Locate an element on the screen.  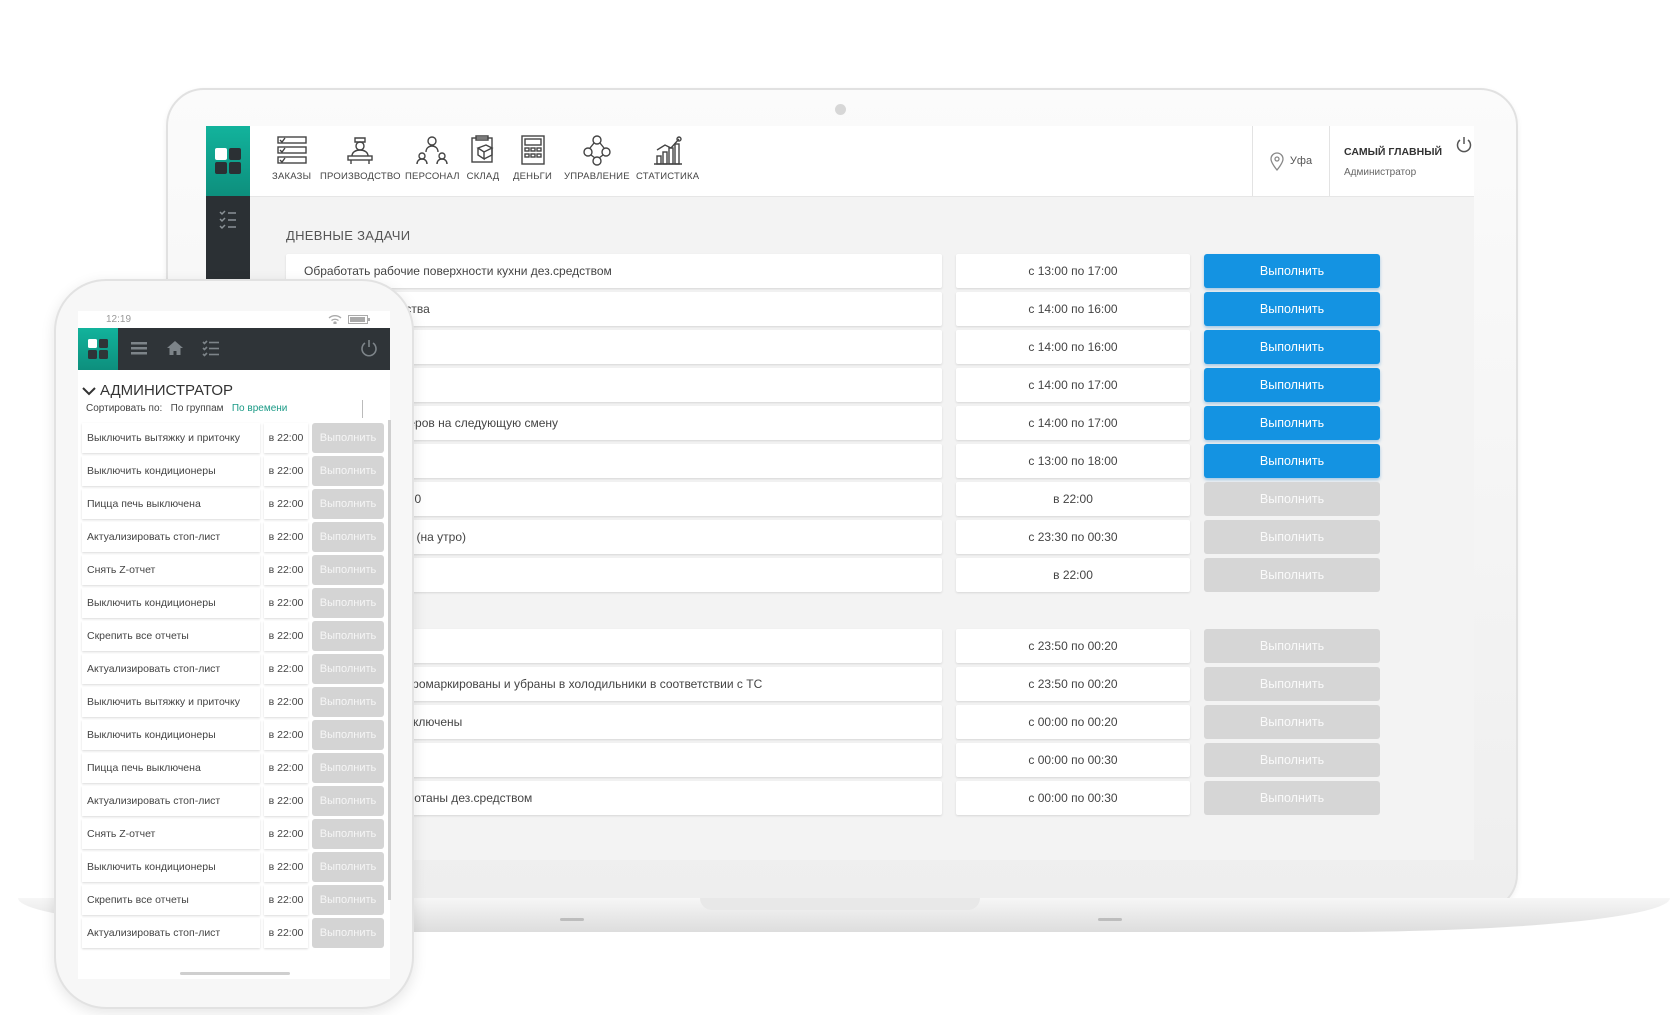
list-item: Пицца печь выключена в 22:00 Выполнить is located at coordinates (235, 504).